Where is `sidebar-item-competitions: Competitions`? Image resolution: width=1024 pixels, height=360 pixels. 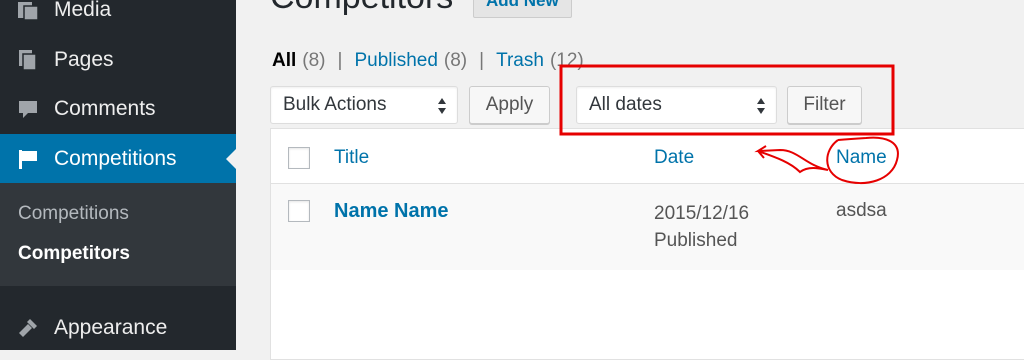
sidebar-item-competitions: Competitions is located at coordinates (118, 158).